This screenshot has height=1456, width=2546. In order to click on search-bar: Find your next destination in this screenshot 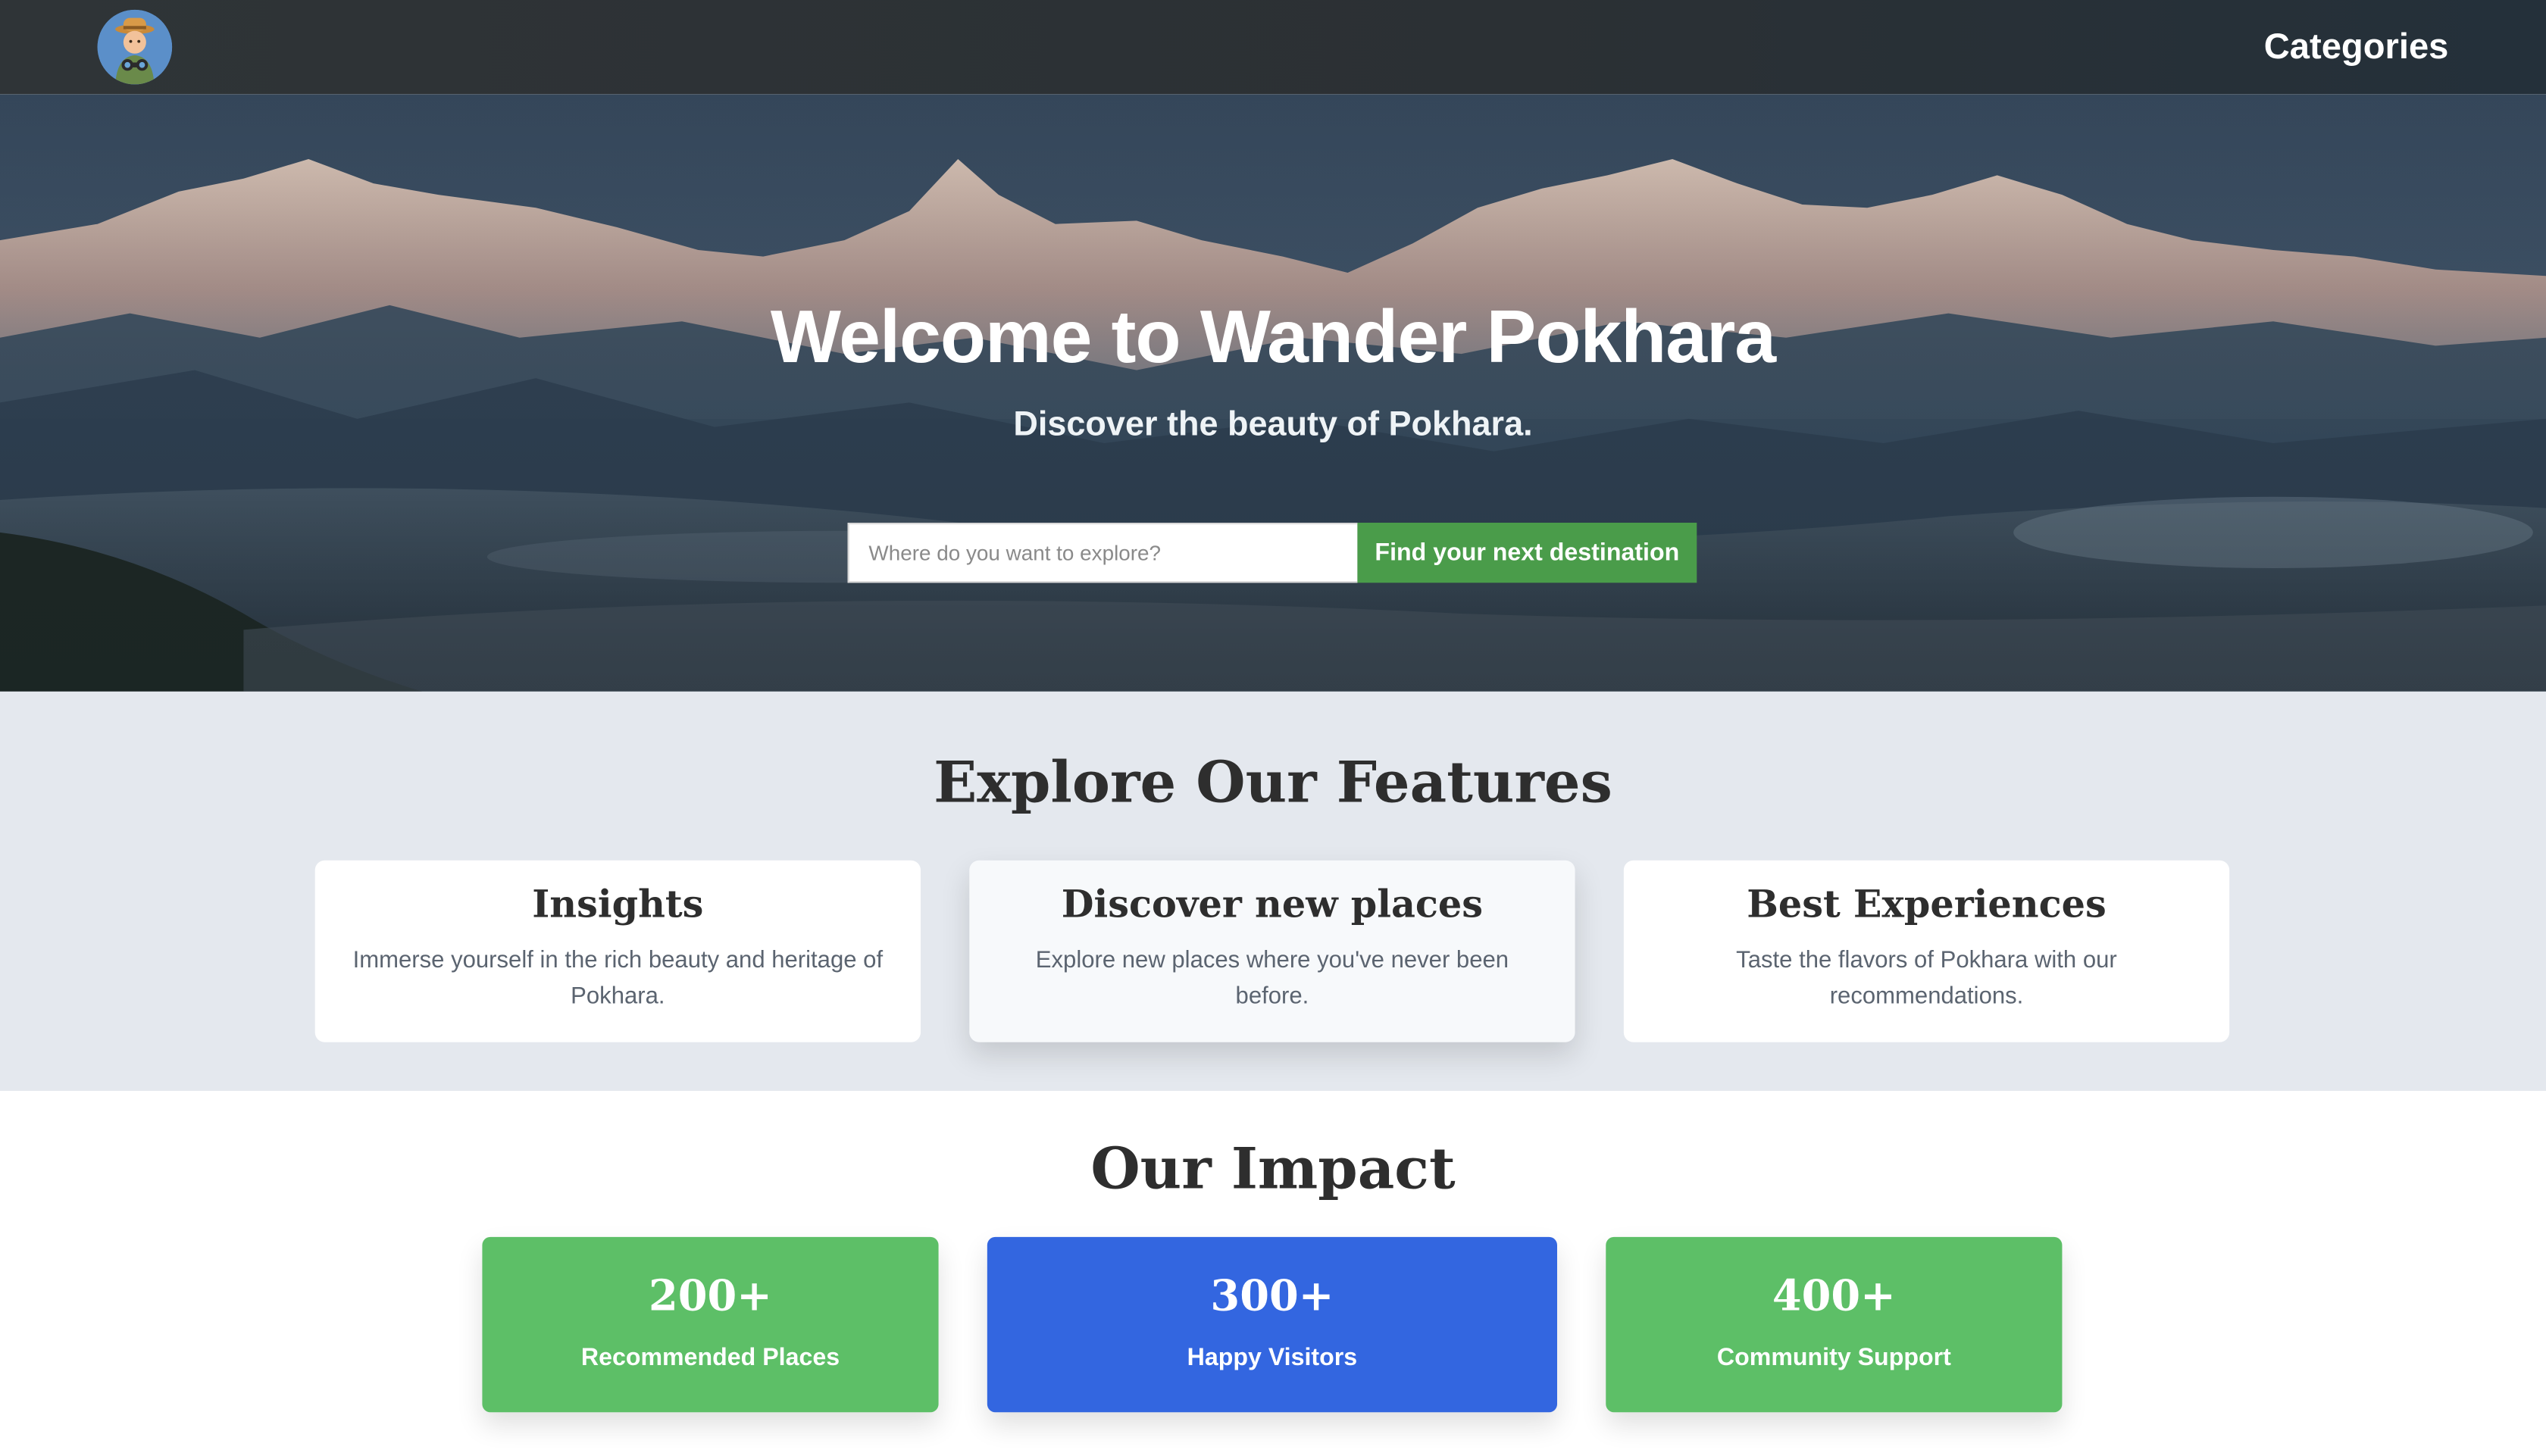, I will do `click(1272, 553)`.